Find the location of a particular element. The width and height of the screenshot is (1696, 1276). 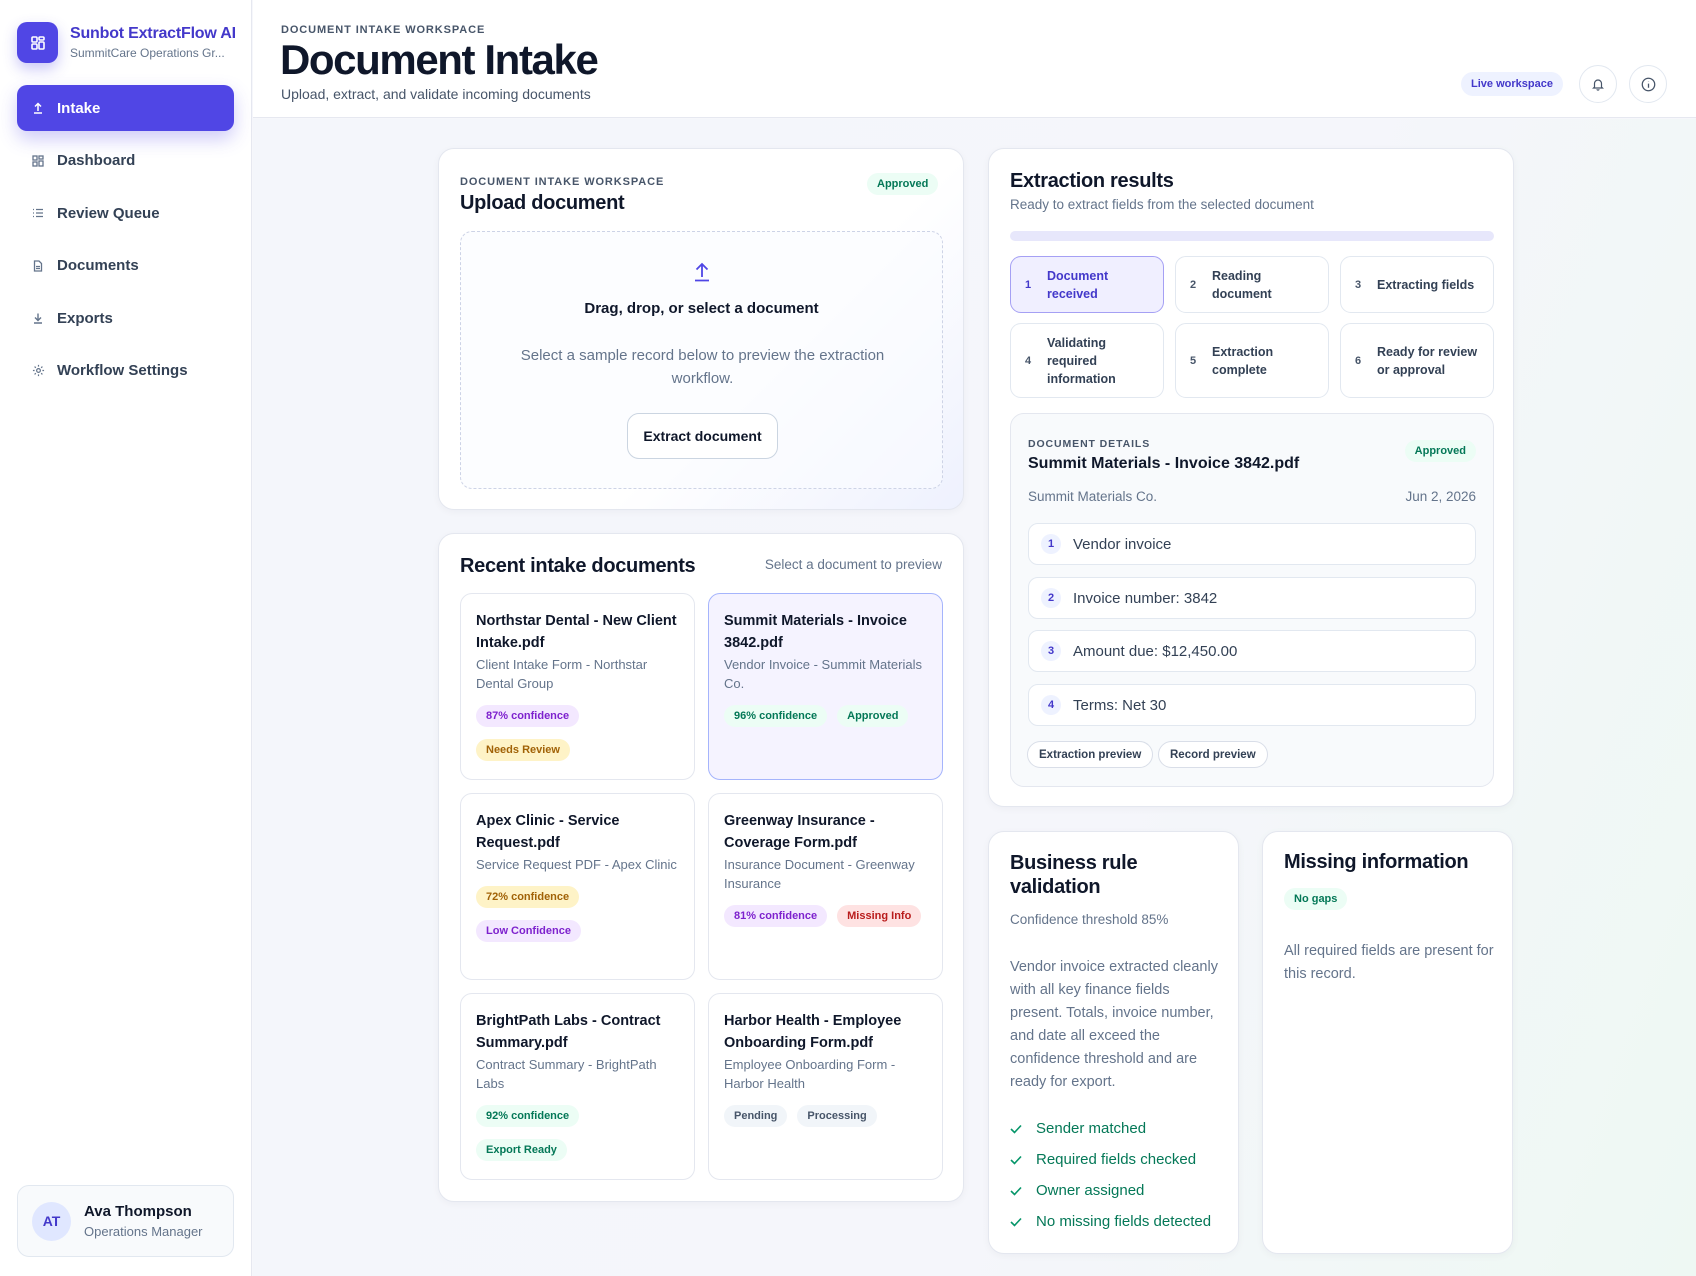

sidebar-item-label: Review Queue is located at coordinates (108, 213).